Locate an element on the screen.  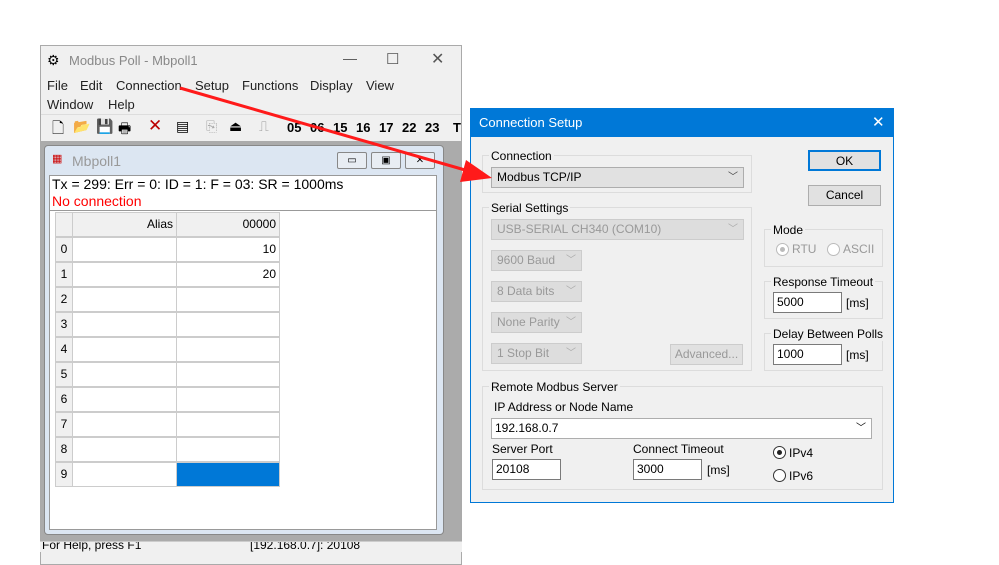
annotation-arrow is located at coordinates (335, 134).